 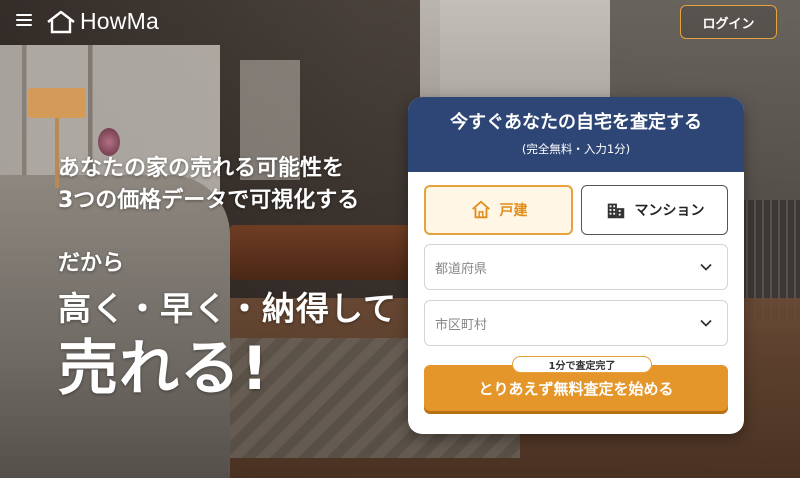 I want to click on property-type-mansion-button: マンション, so click(x=654, y=210).